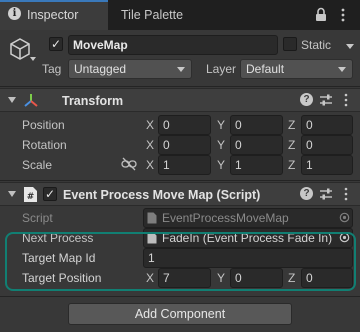 The height and width of the screenshot is (332, 360). What do you see at coordinates (152, 15) in the screenshot?
I see `tab-tile-palette: Tile Palette` at bounding box center [152, 15].